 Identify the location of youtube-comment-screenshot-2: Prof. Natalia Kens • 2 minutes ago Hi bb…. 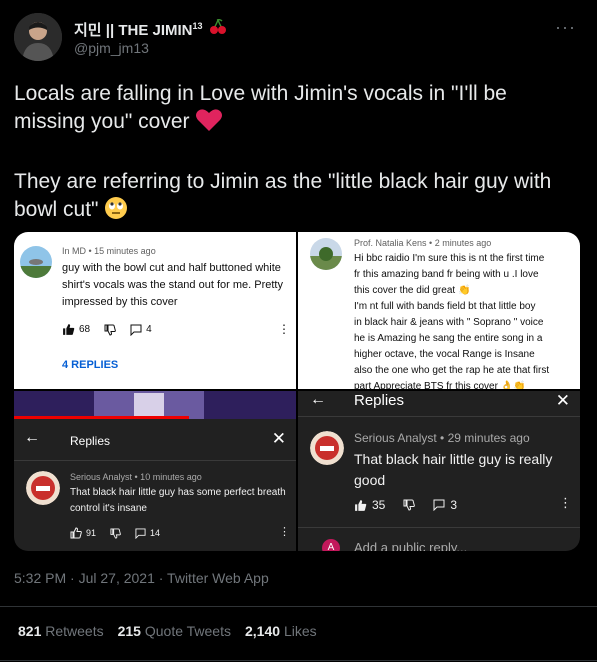
(439, 310).